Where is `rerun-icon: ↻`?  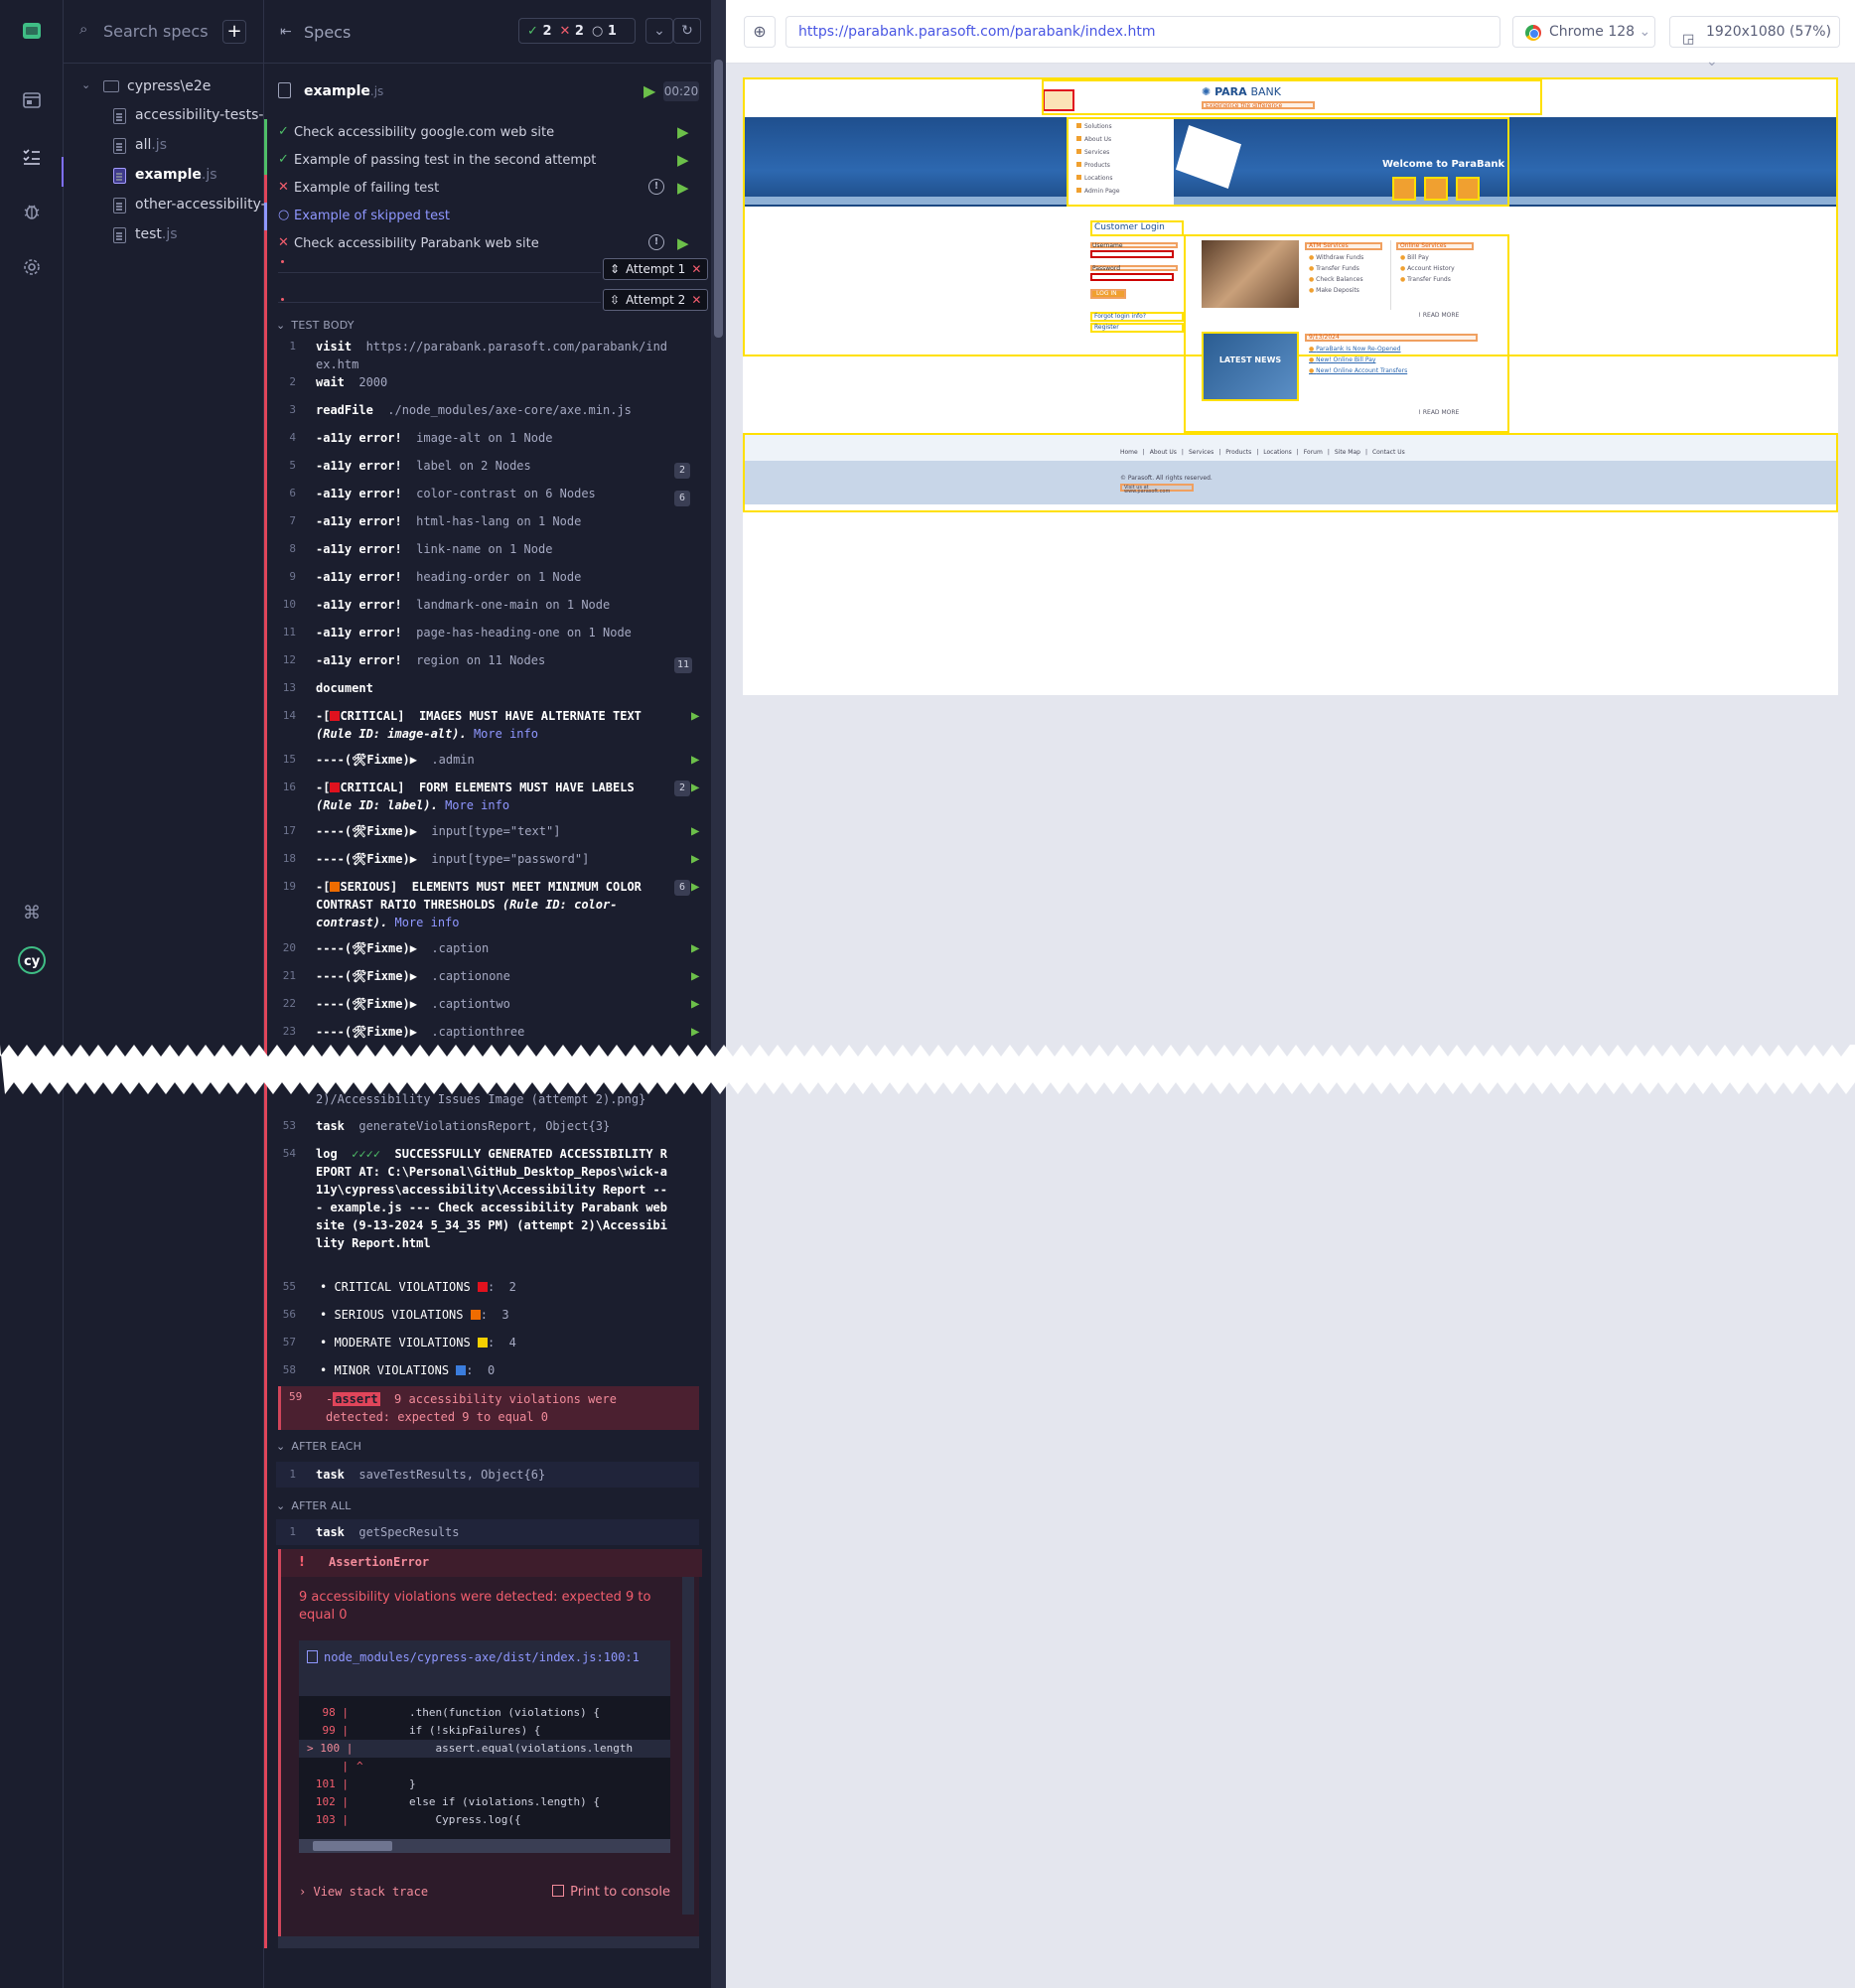 rerun-icon: ↻ is located at coordinates (687, 31).